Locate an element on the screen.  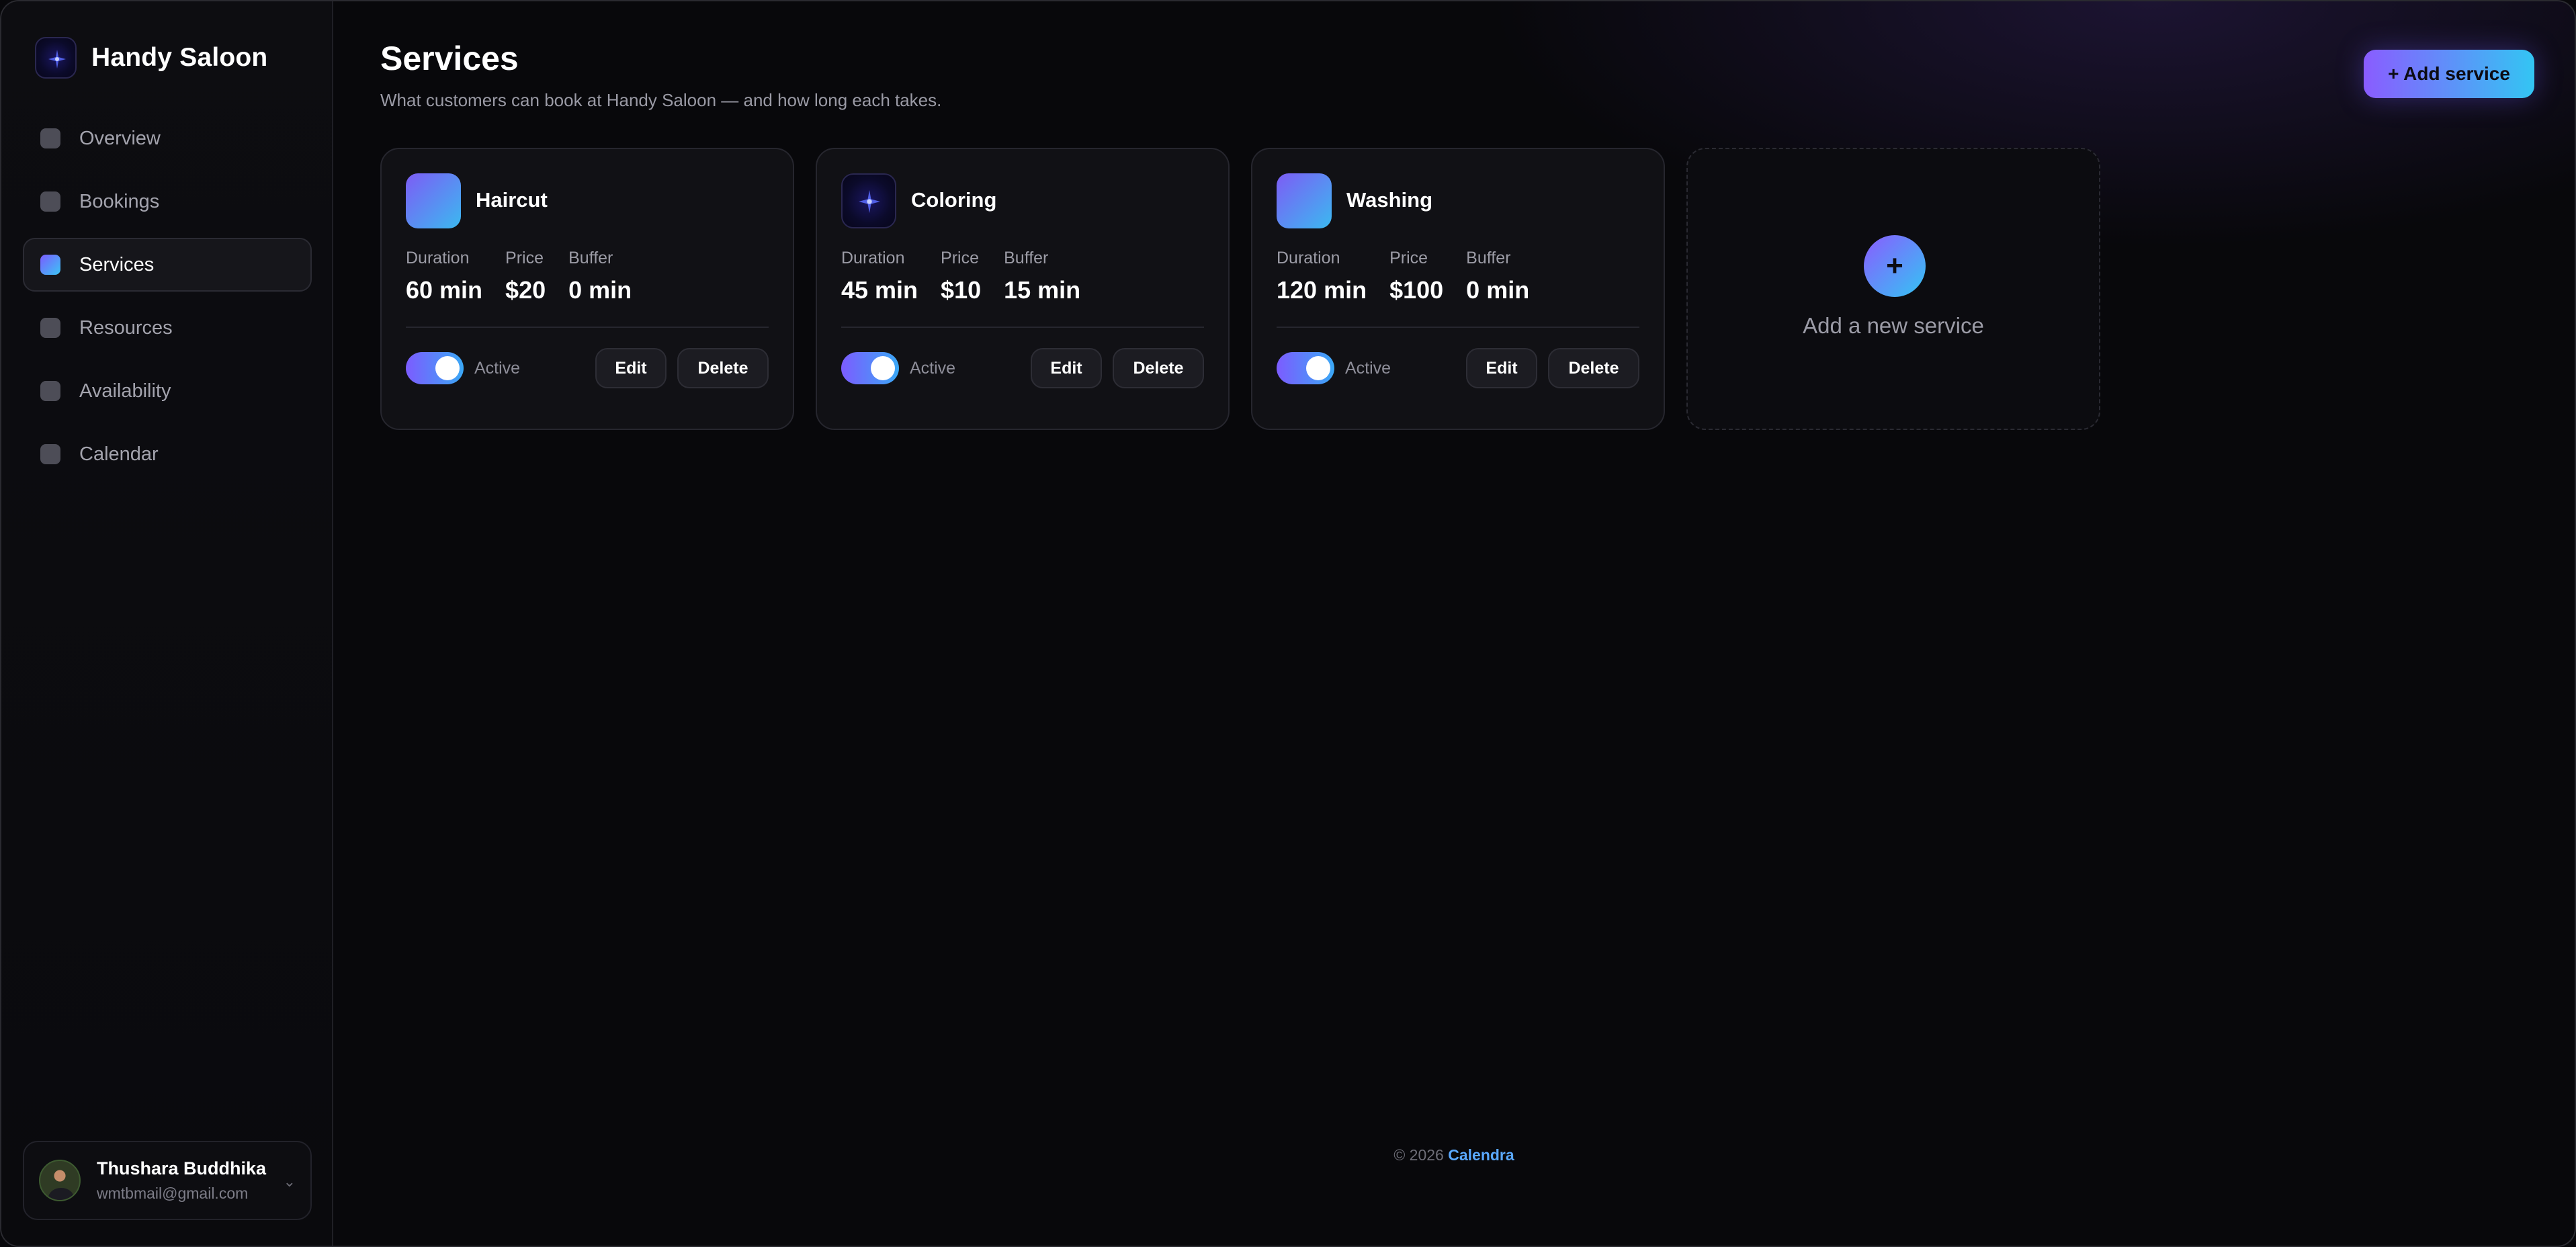
add-new-service-label: Add a new service is located at coordinates (1893, 325).